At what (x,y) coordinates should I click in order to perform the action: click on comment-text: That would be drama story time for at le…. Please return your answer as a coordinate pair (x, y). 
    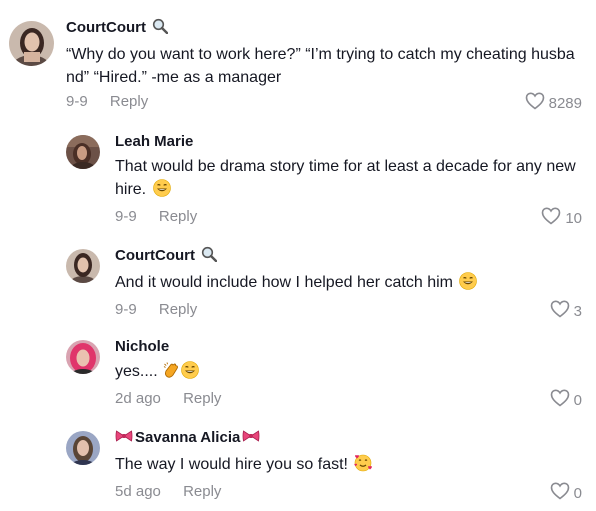
    Looking at the image, I should click on (348, 179).